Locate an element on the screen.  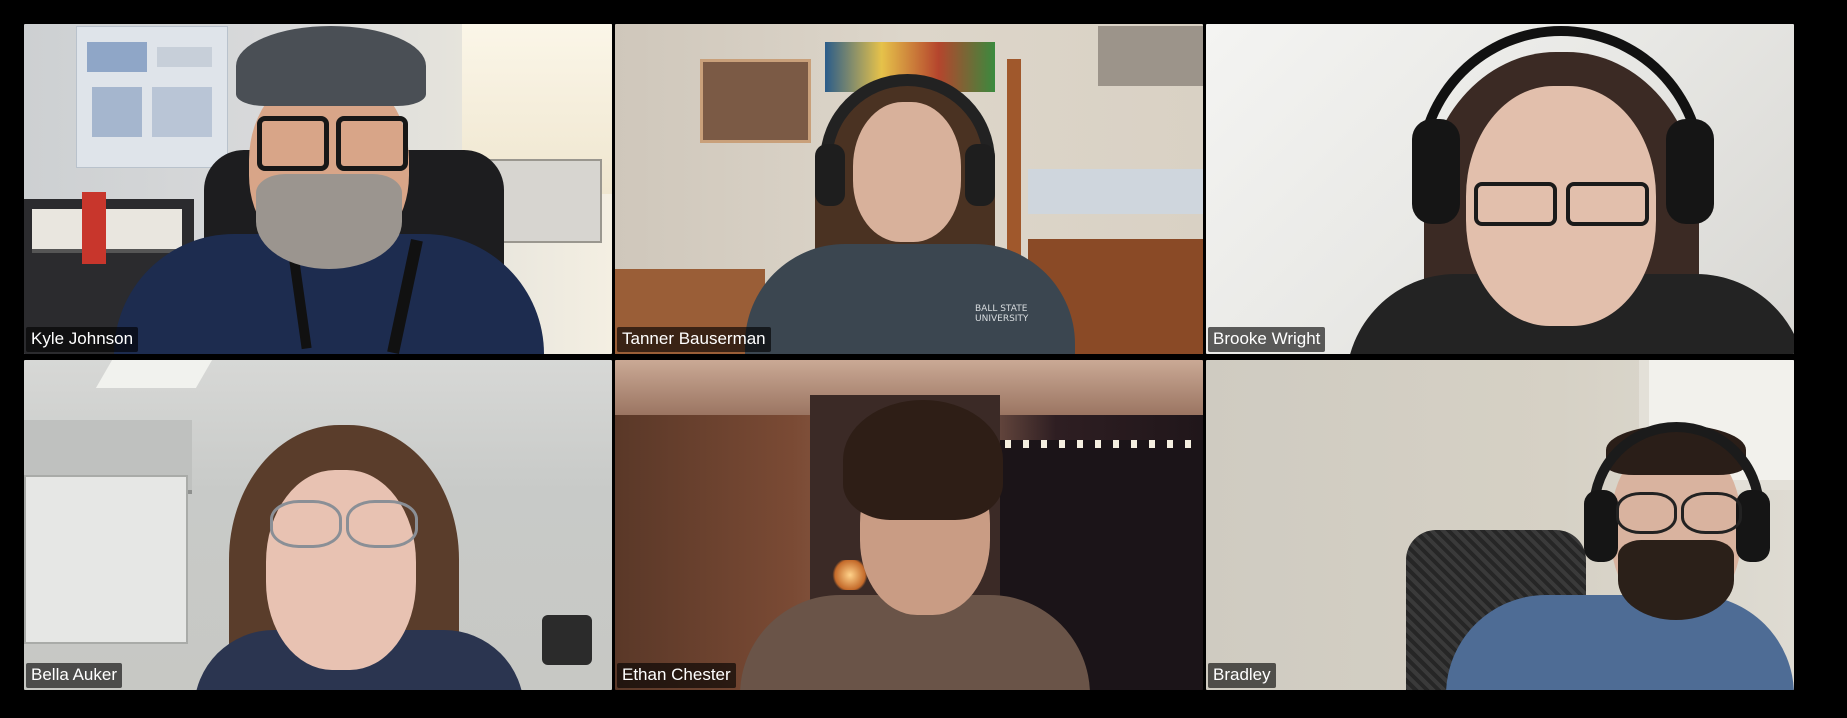
participant-name-label: Tanner Bauserman is located at coordinates (694, 339).